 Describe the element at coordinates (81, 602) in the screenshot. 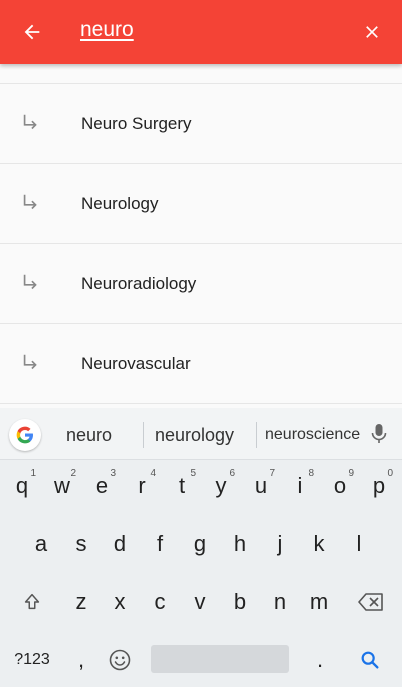

I see `key-z: z` at that location.